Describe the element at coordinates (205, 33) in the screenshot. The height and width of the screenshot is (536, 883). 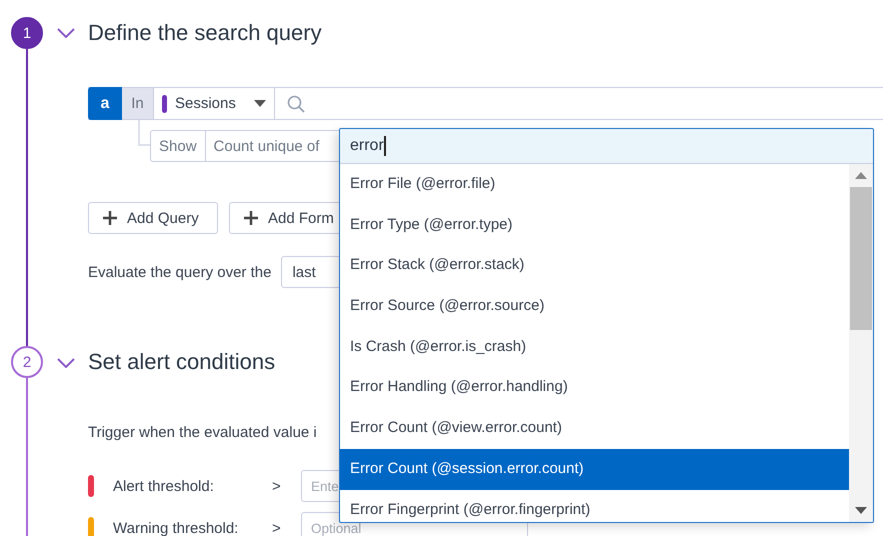
I see `section-title: Define the search query` at that location.